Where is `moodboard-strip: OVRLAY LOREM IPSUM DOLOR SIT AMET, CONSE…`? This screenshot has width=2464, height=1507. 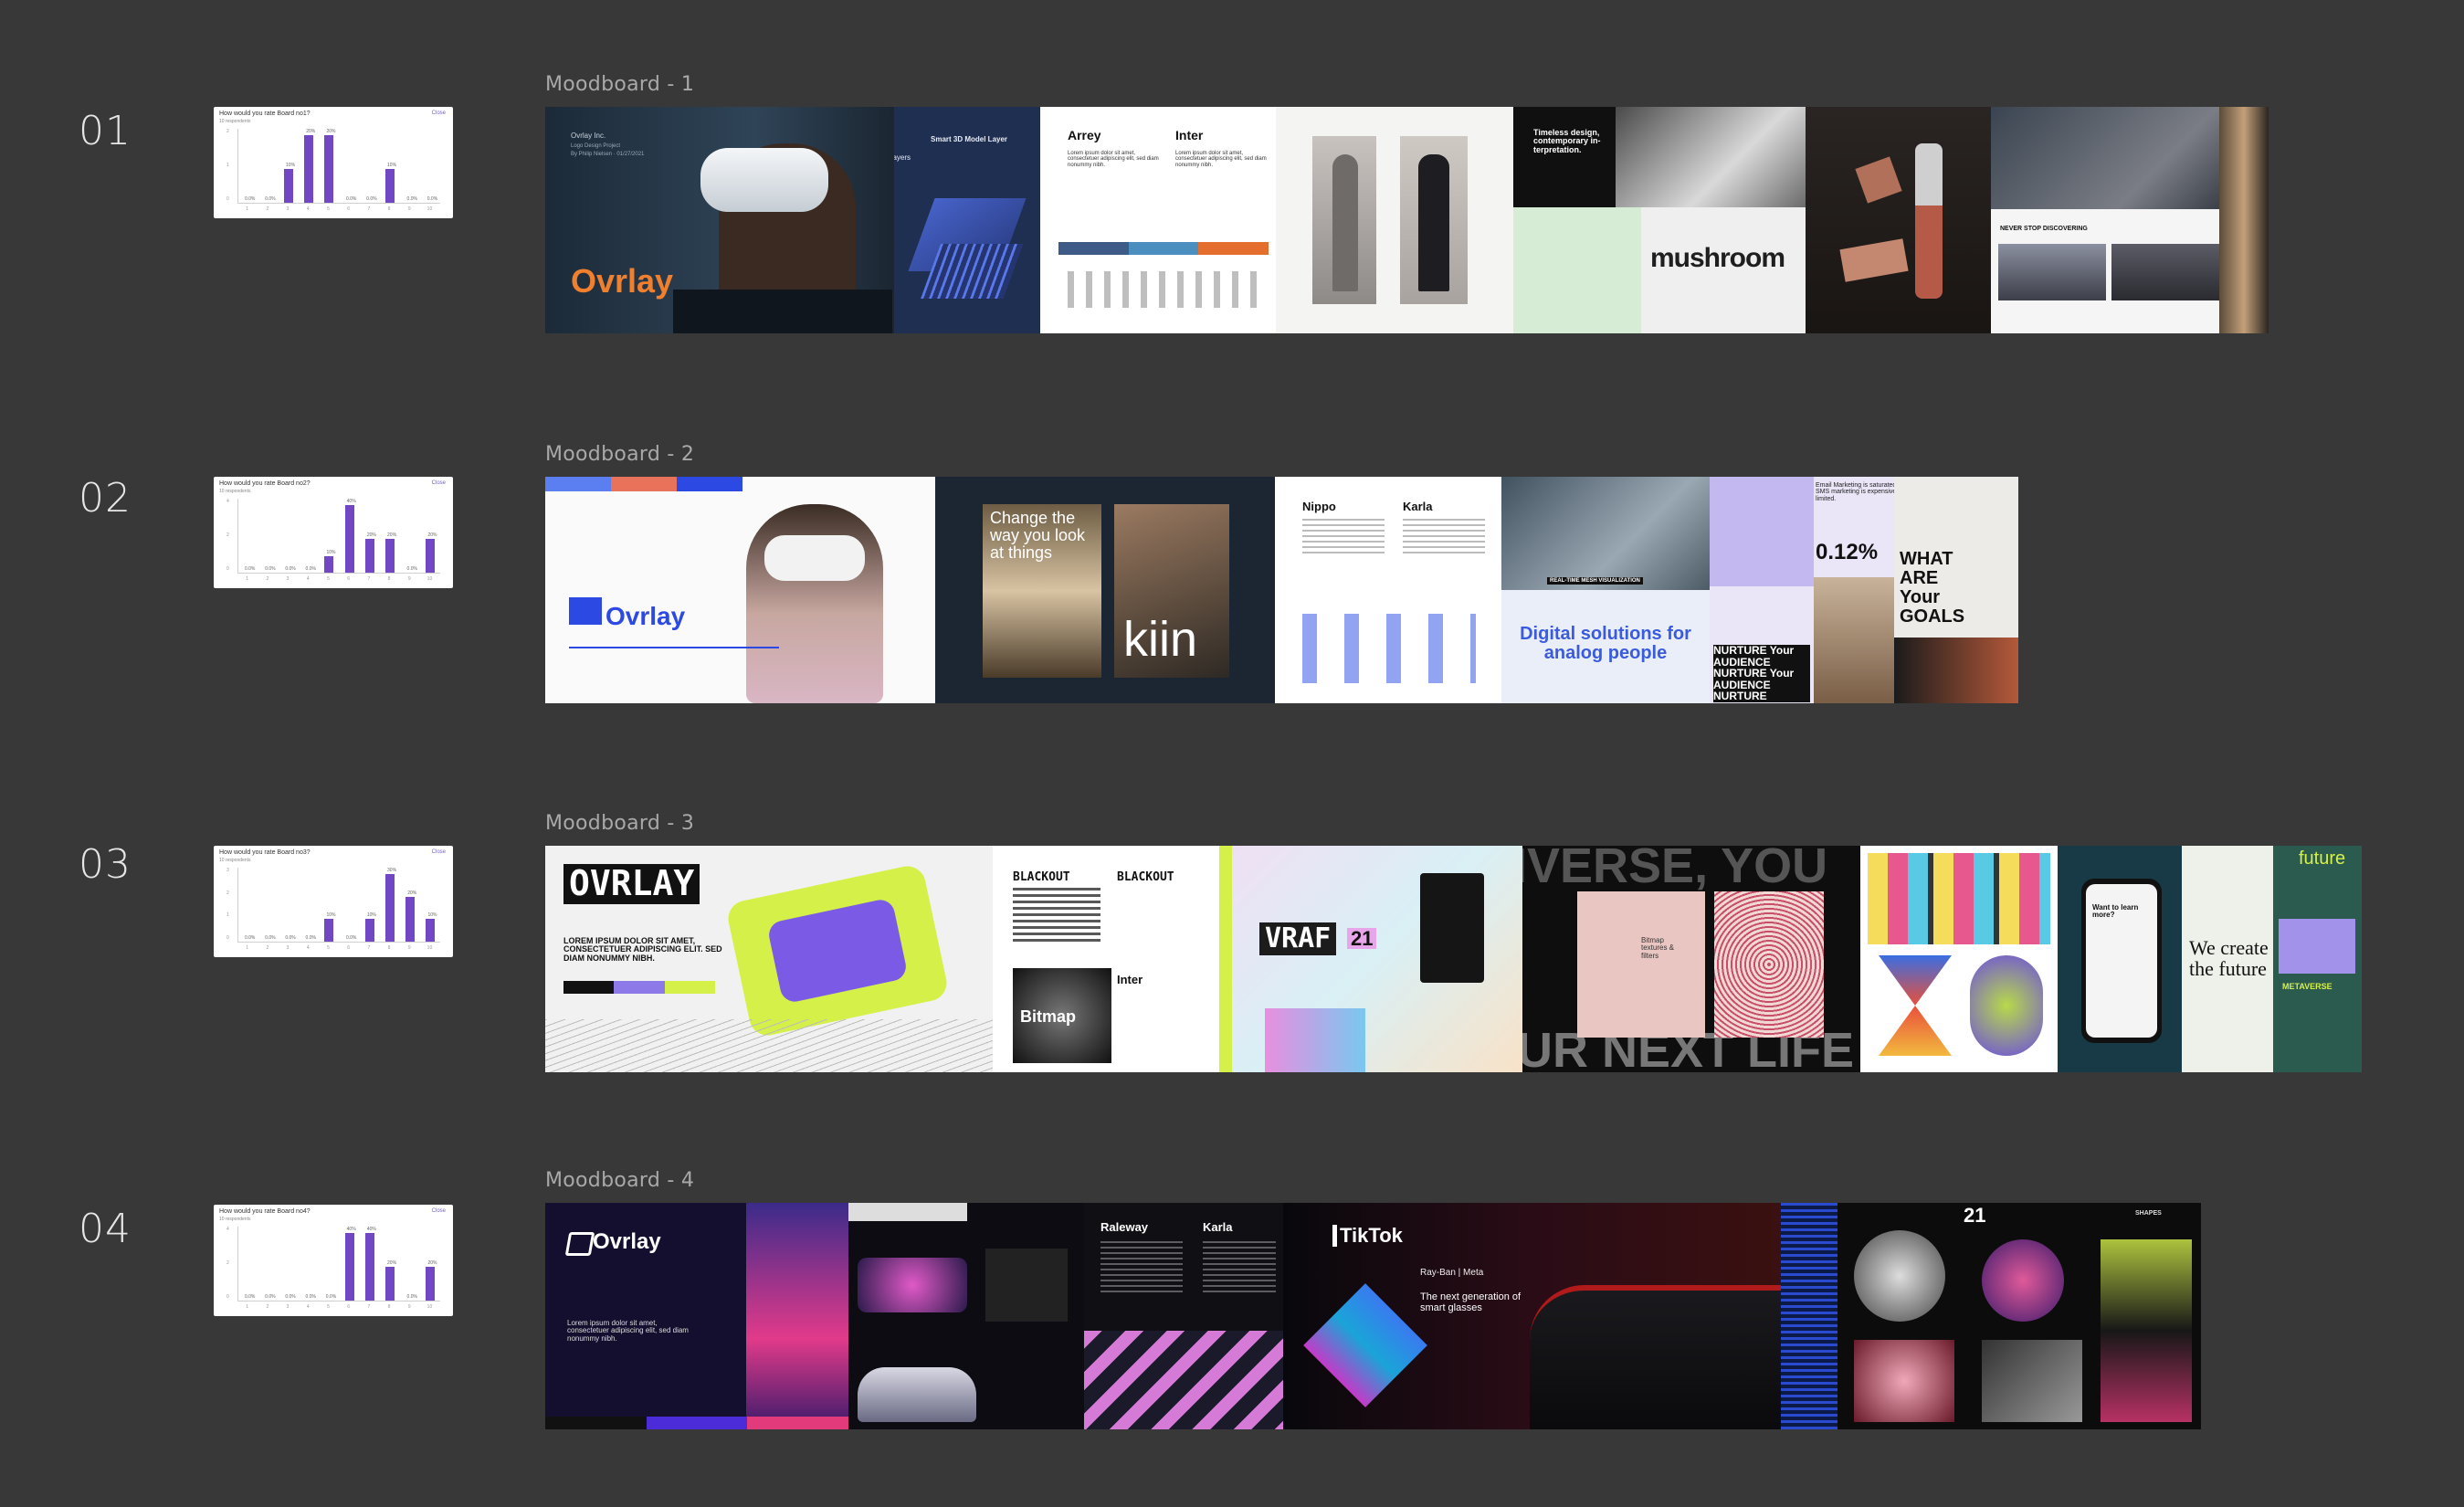 moodboard-strip: OVRLAY LOREM IPSUM DOLOR SIT AMET, CONSE… is located at coordinates (1454, 959).